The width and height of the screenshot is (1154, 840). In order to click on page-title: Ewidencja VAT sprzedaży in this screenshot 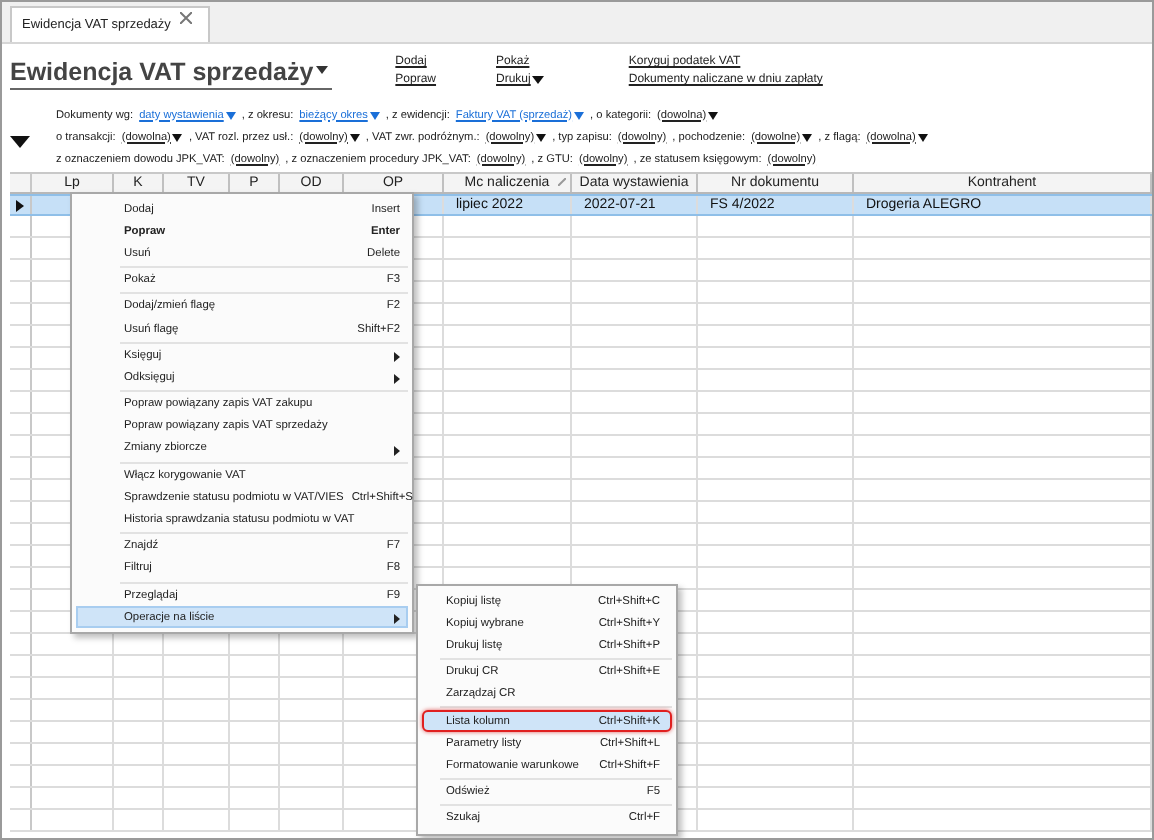, I will do `click(171, 74)`.